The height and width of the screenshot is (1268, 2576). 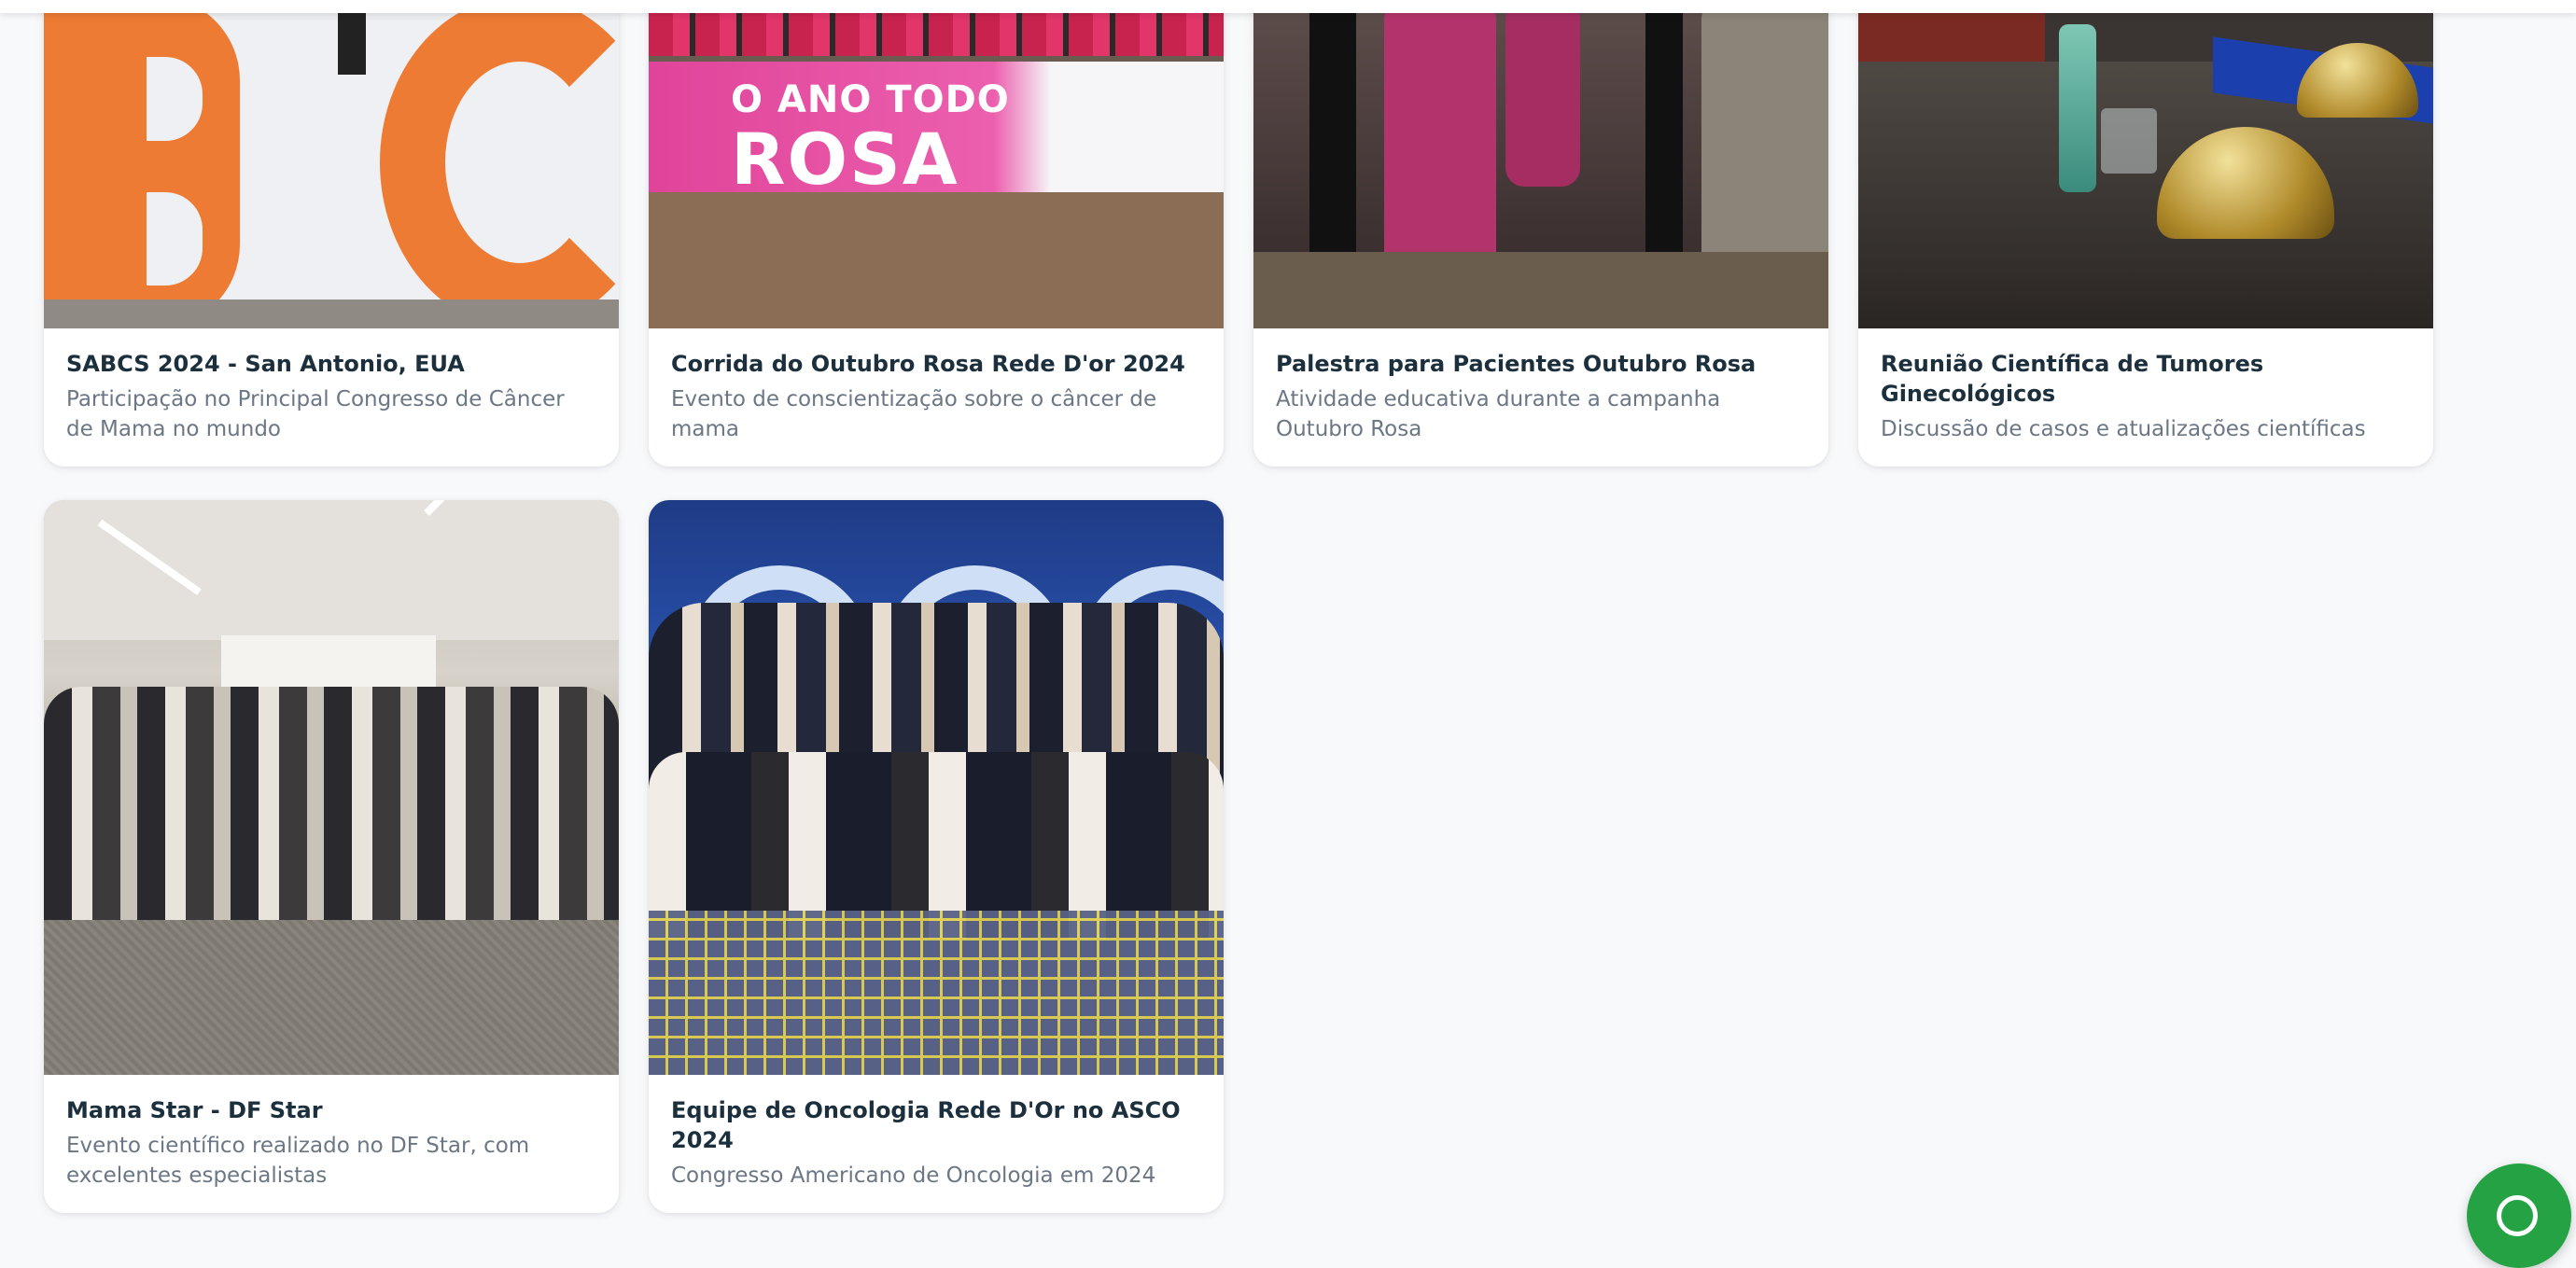 I want to click on card-title: SABCS 2024 - San Antonio, EUA, so click(x=265, y=364).